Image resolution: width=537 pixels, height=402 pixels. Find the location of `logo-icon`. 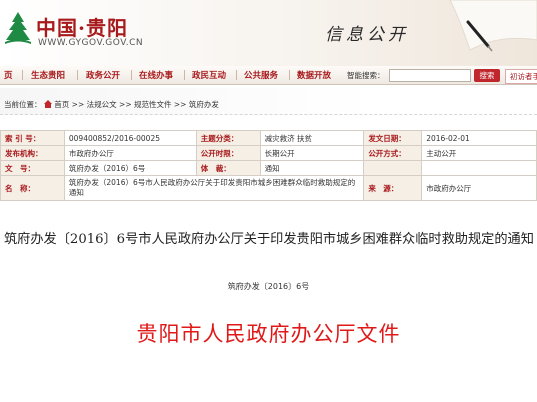

logo-icon is located at coordinates (18, 28).